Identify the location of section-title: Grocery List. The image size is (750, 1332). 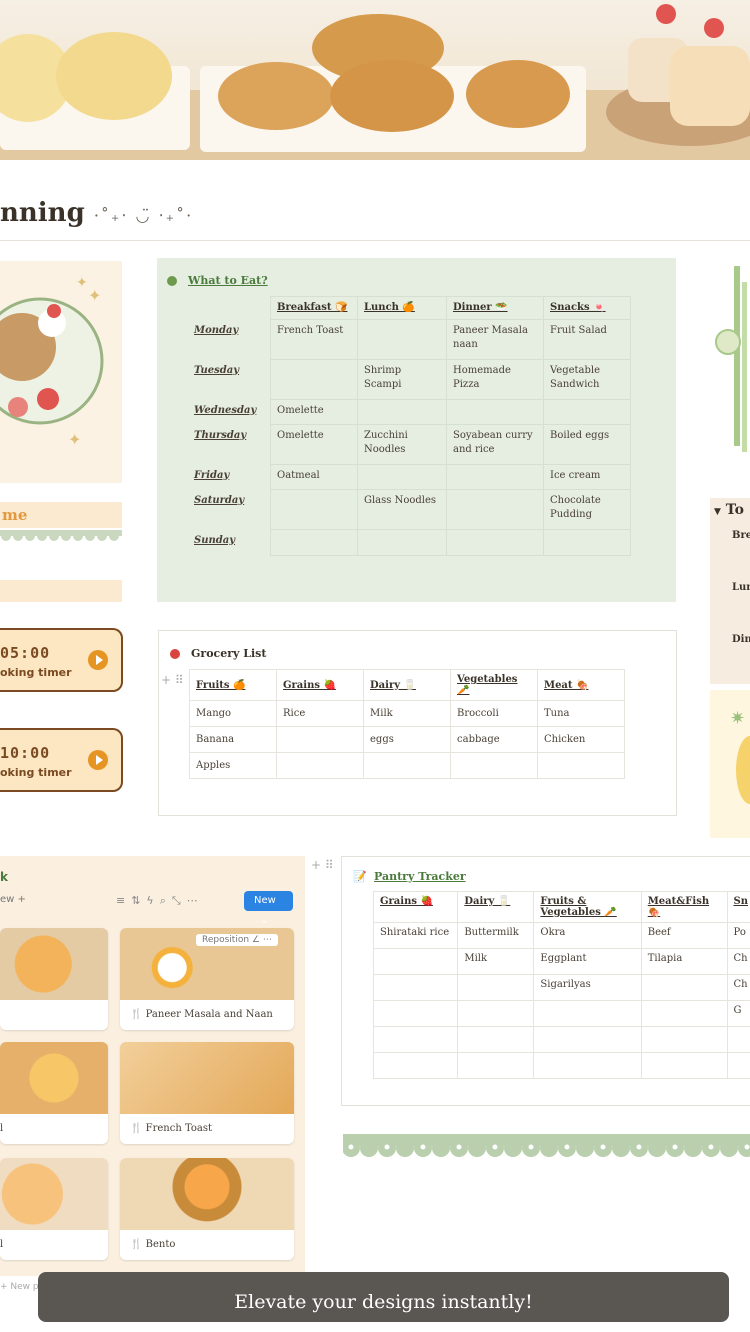
(228, 653).